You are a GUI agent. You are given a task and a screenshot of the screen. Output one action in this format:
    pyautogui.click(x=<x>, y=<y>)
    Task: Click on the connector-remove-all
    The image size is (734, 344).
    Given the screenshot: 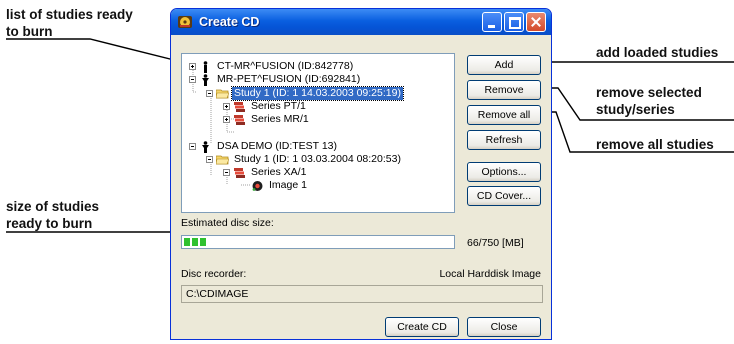 What is the action you would take?
    pyautogui.click(x=639, y=132)
    